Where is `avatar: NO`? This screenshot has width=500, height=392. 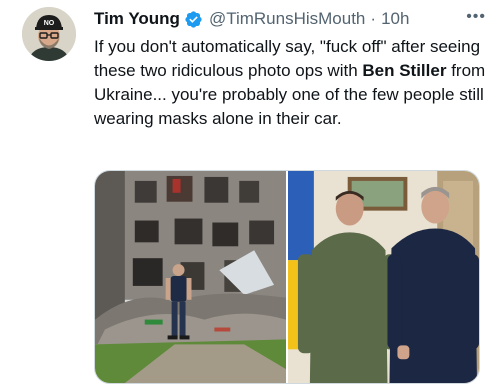 avatar: NO is located at coordinates (49, 34).